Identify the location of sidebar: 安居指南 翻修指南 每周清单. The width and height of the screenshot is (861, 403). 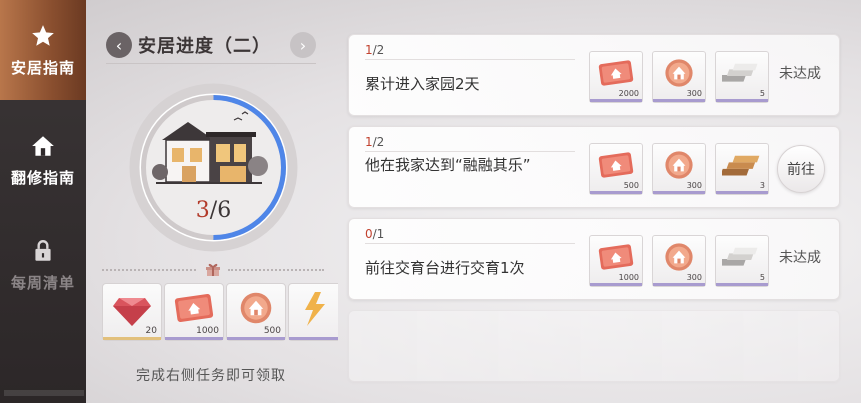
(43, 201).